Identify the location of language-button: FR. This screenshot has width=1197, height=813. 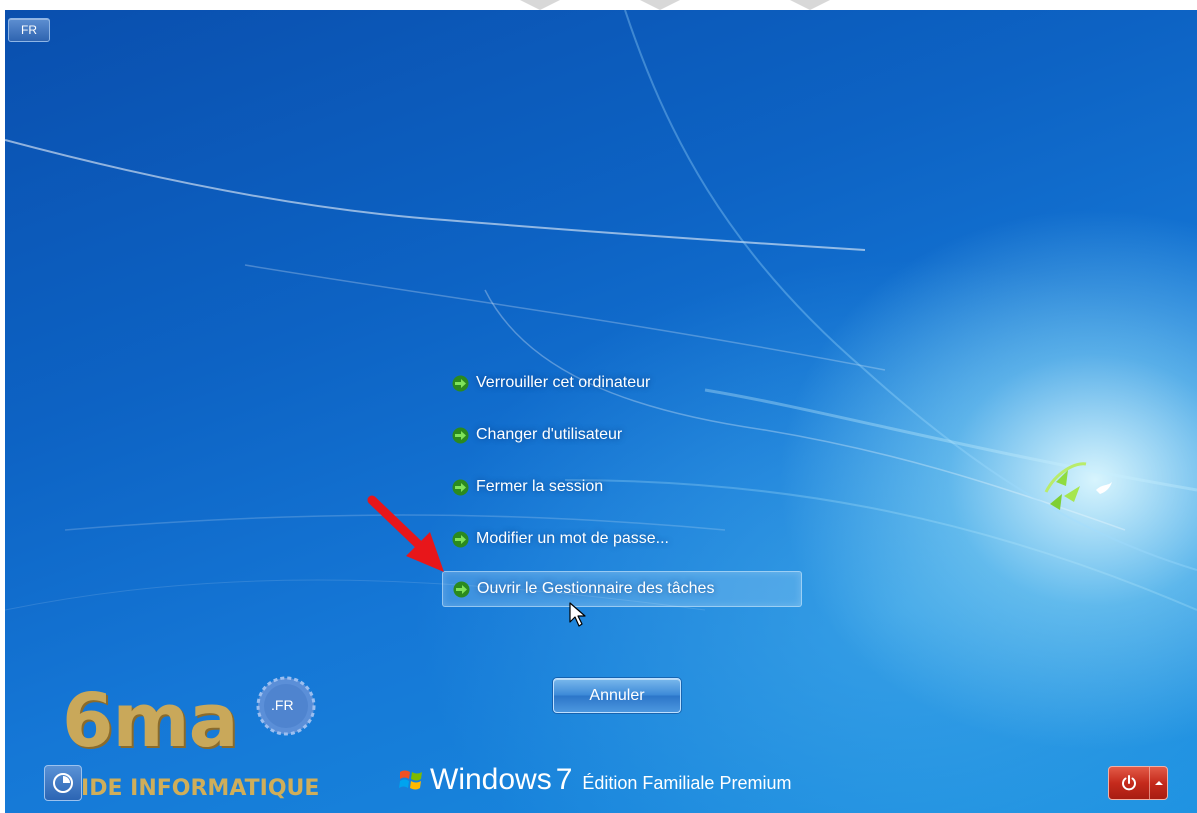
(29, 30).